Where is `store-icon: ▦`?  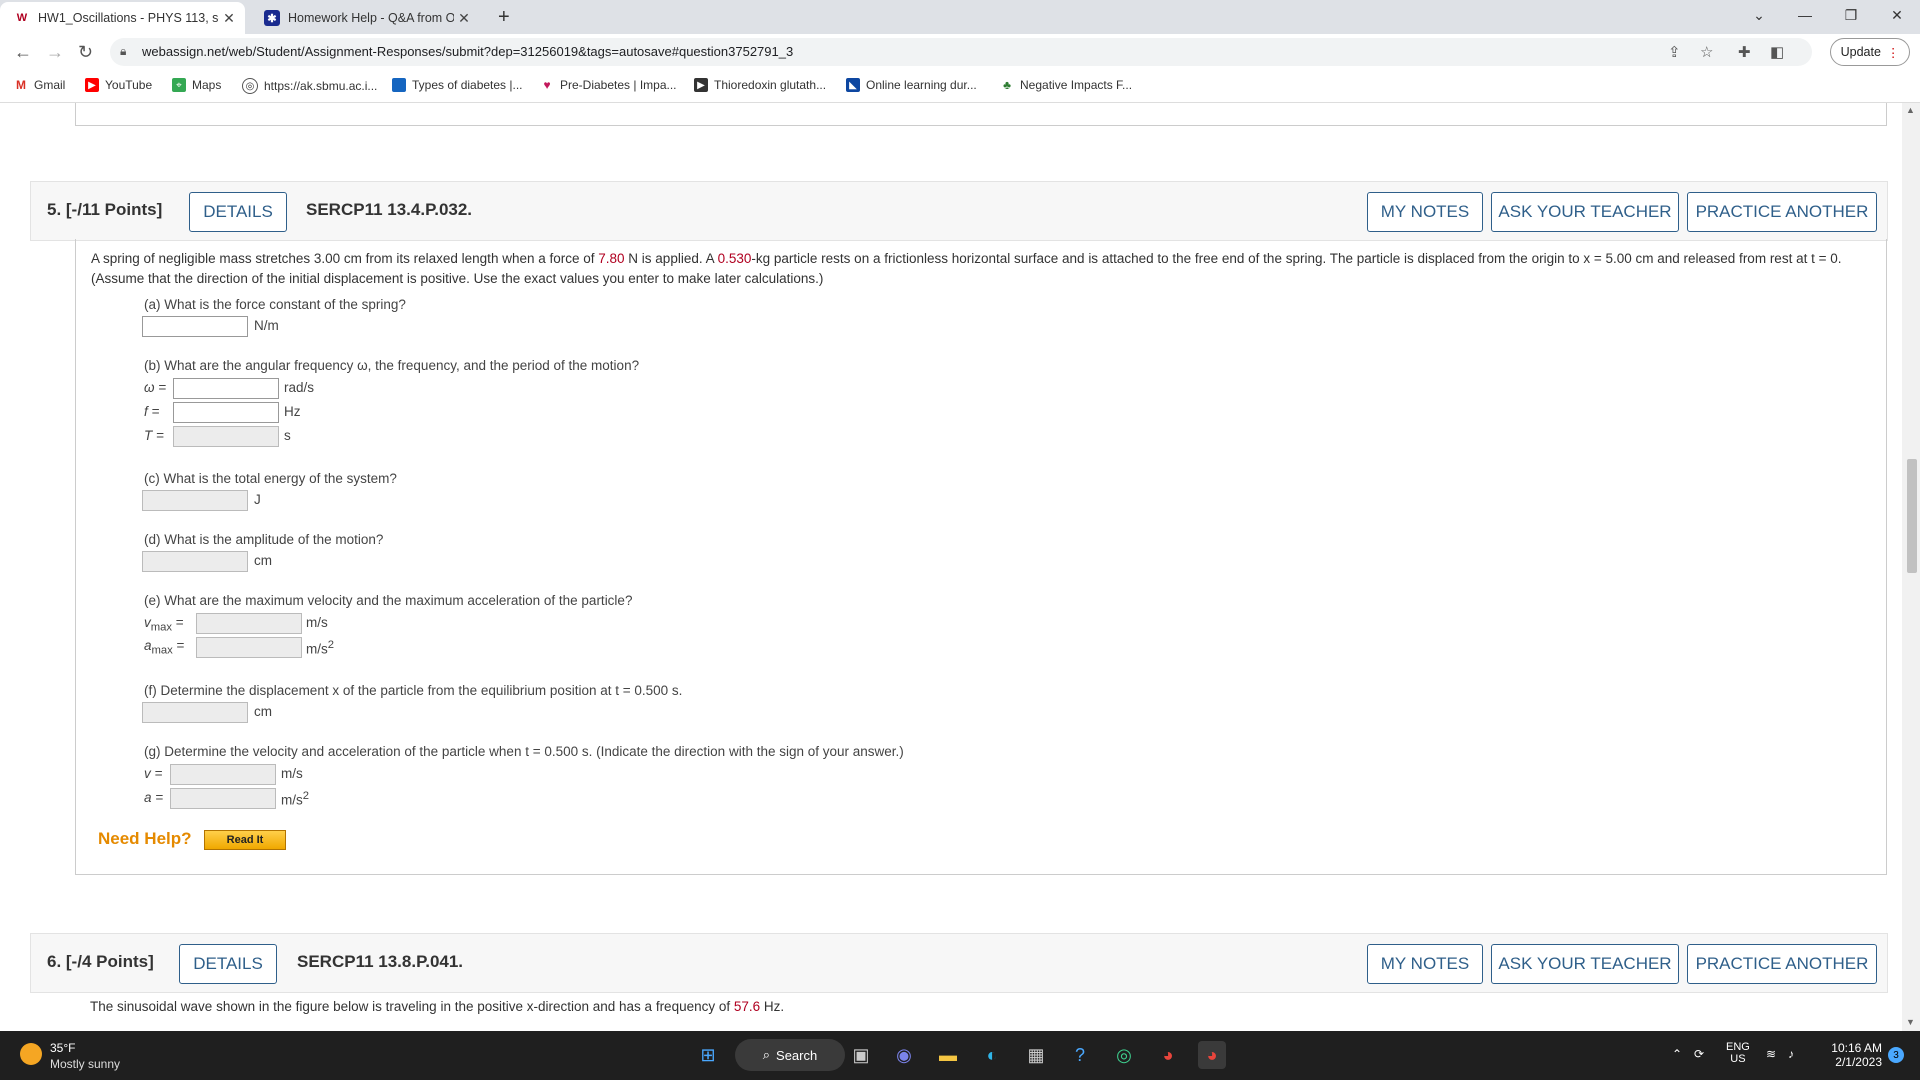
store-icon: ▦ is located at coordinates (1036, 1055).